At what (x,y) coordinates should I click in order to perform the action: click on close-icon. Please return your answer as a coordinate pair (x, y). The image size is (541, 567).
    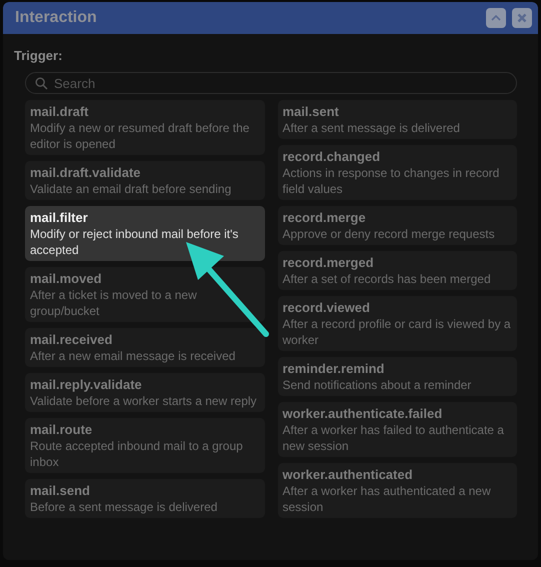
    Looking at the image, I should click on (522, 18).